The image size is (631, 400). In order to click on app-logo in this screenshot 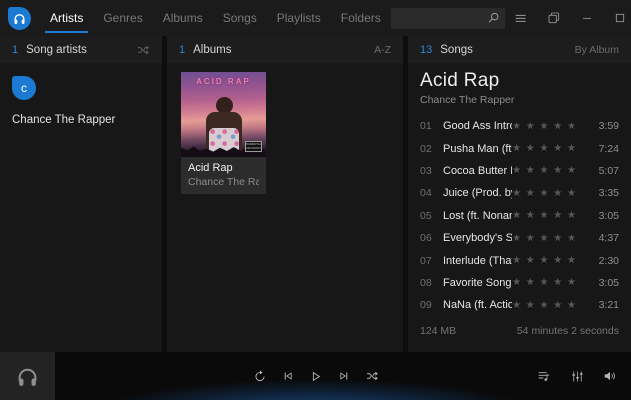, I will do `click(19, 18)`.